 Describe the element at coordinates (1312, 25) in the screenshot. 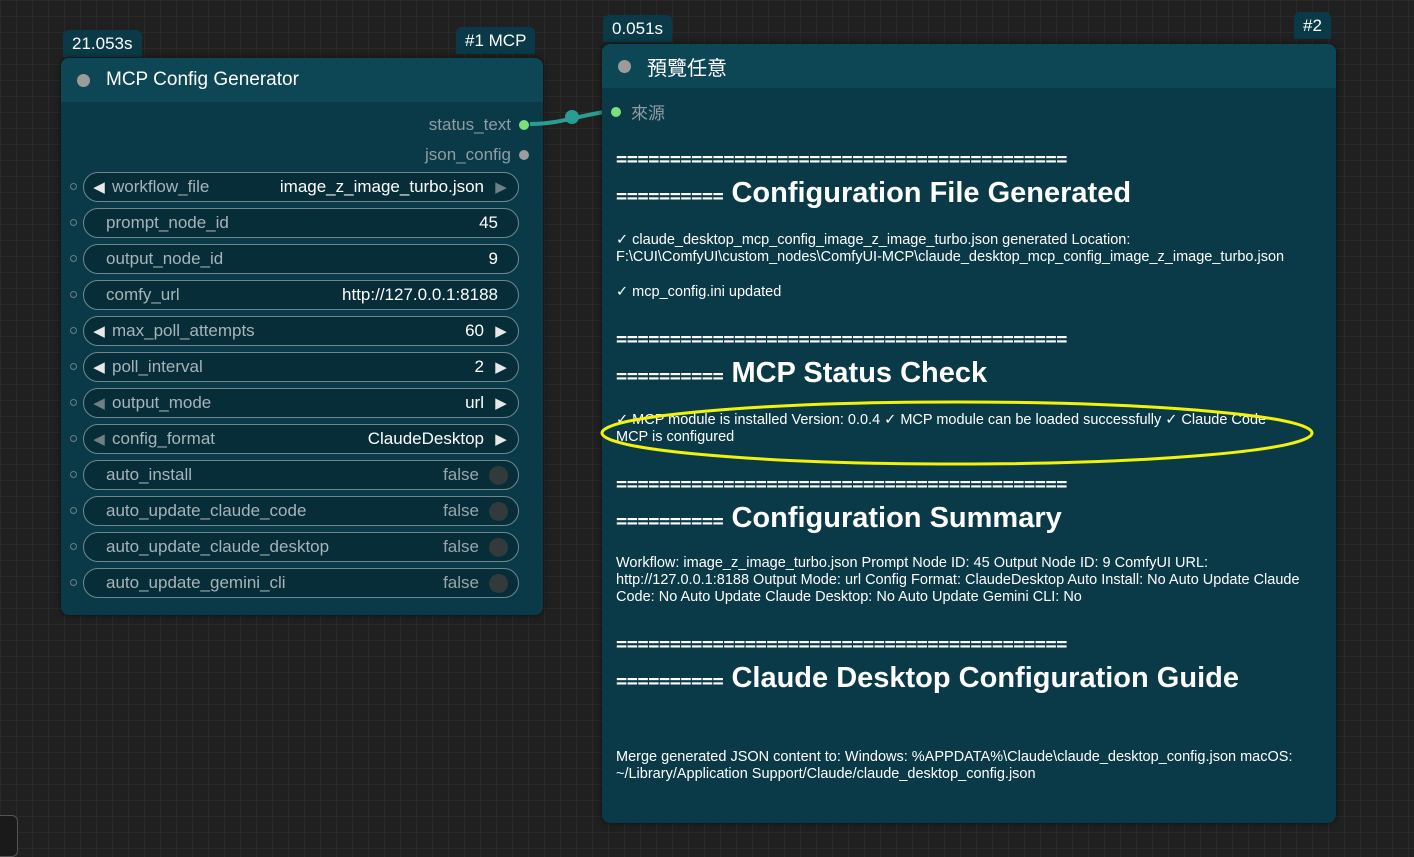

I see `node-id-badge: #2` at that location.